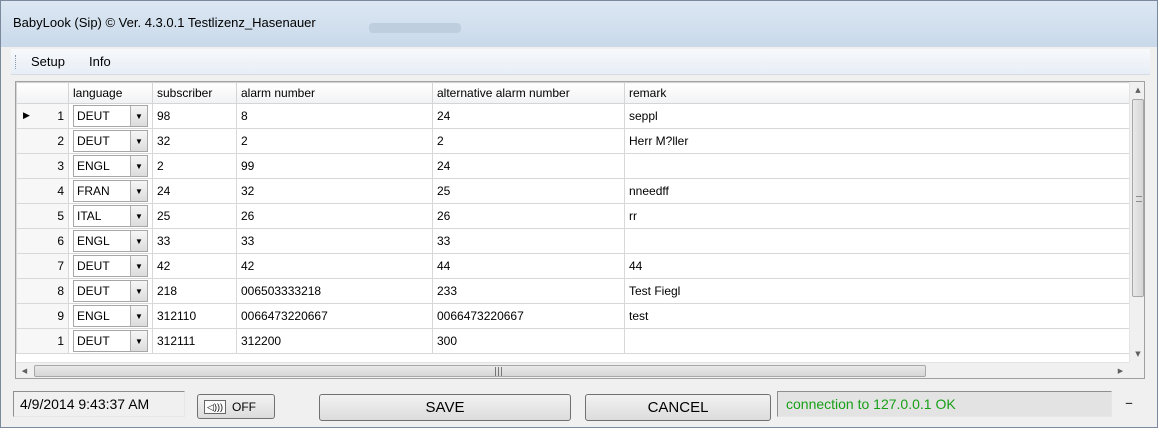 This screenshot has height=428, width=1158. I want to click on alarm-number-cell: 33, so click(334, 241).